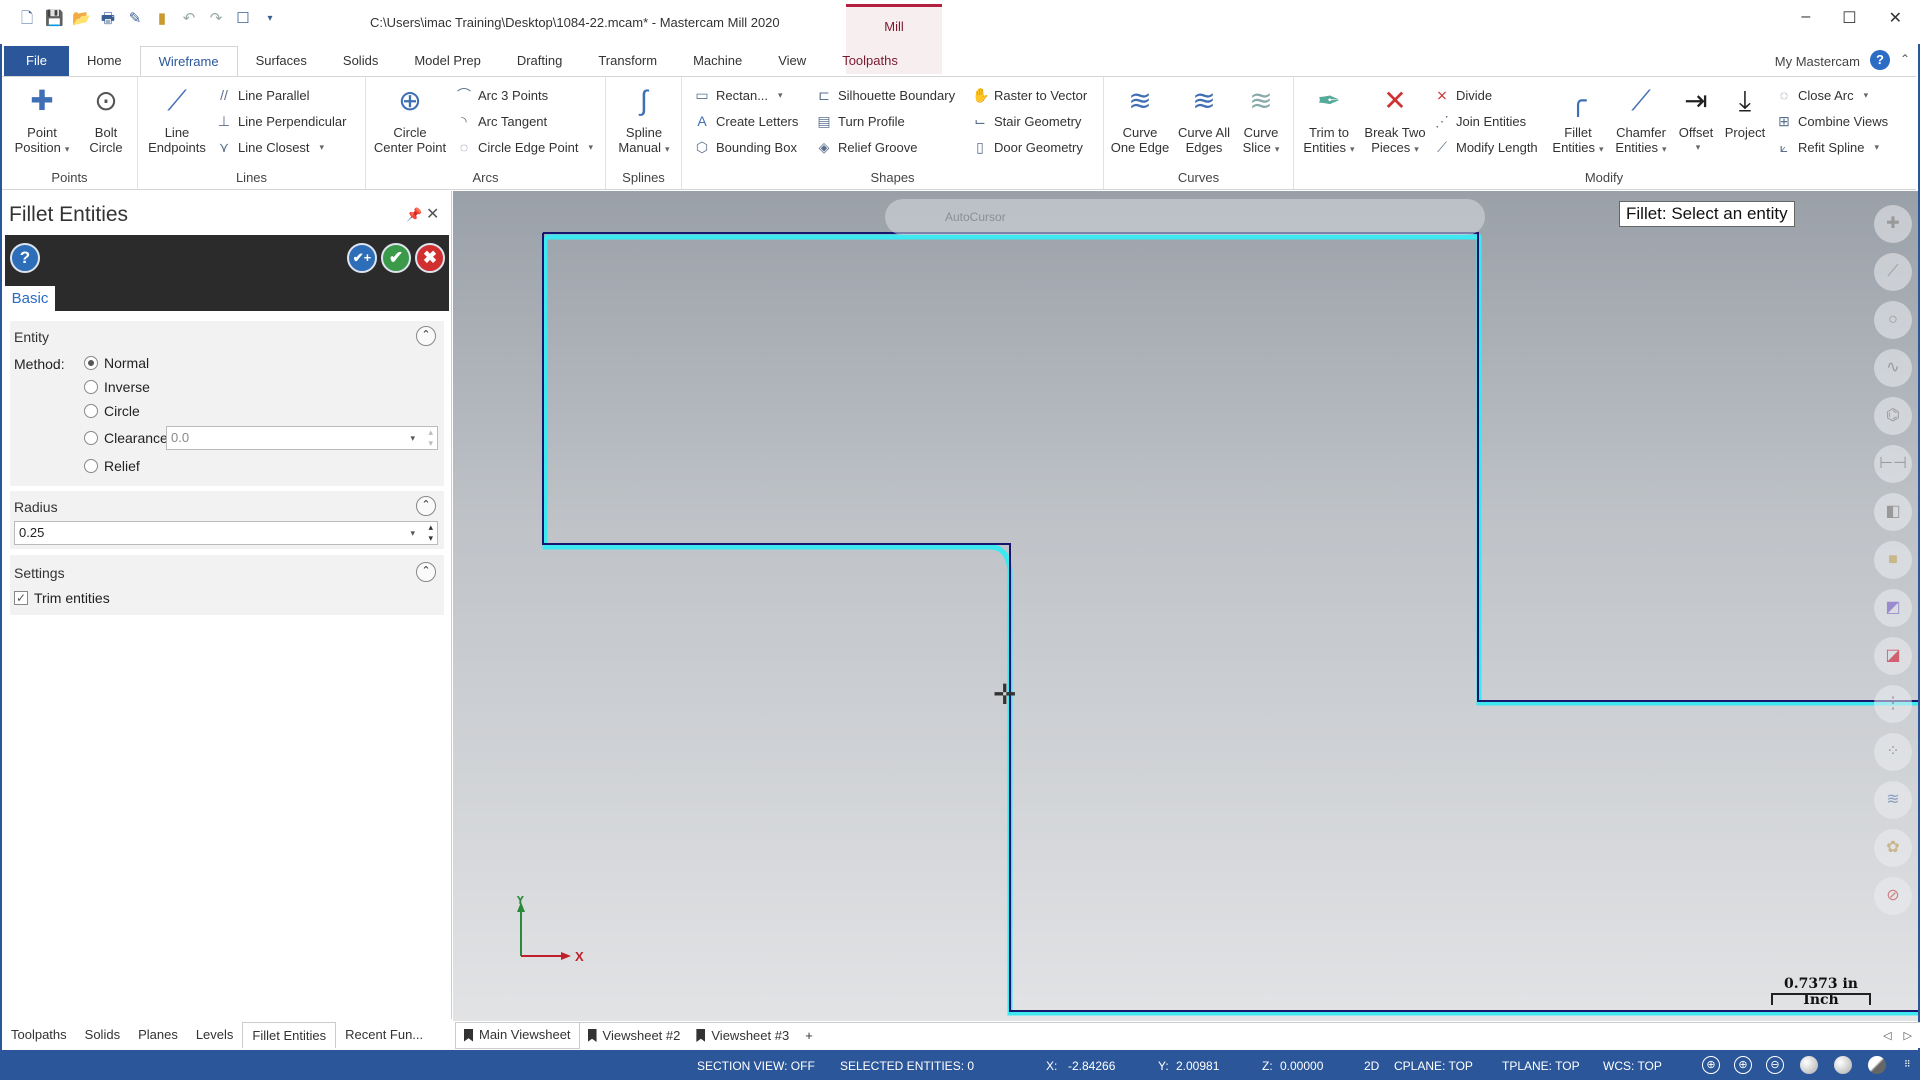  Describe the element at coordinates (1893, 608) in the screenshot. I see `select-meshes-icon: ◩` at that location.